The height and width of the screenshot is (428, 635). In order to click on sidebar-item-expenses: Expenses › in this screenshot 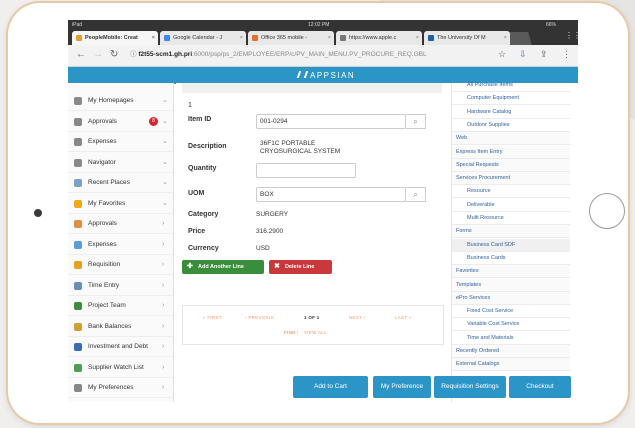, I will do `click(120, 245)`.